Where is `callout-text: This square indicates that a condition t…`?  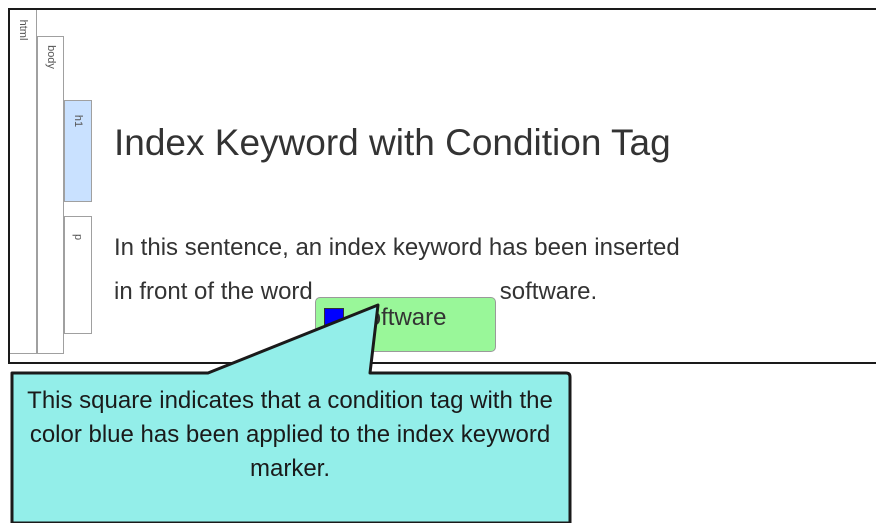
callout-text: This square indicates that a condition t… is located at coordinates (290, 434).